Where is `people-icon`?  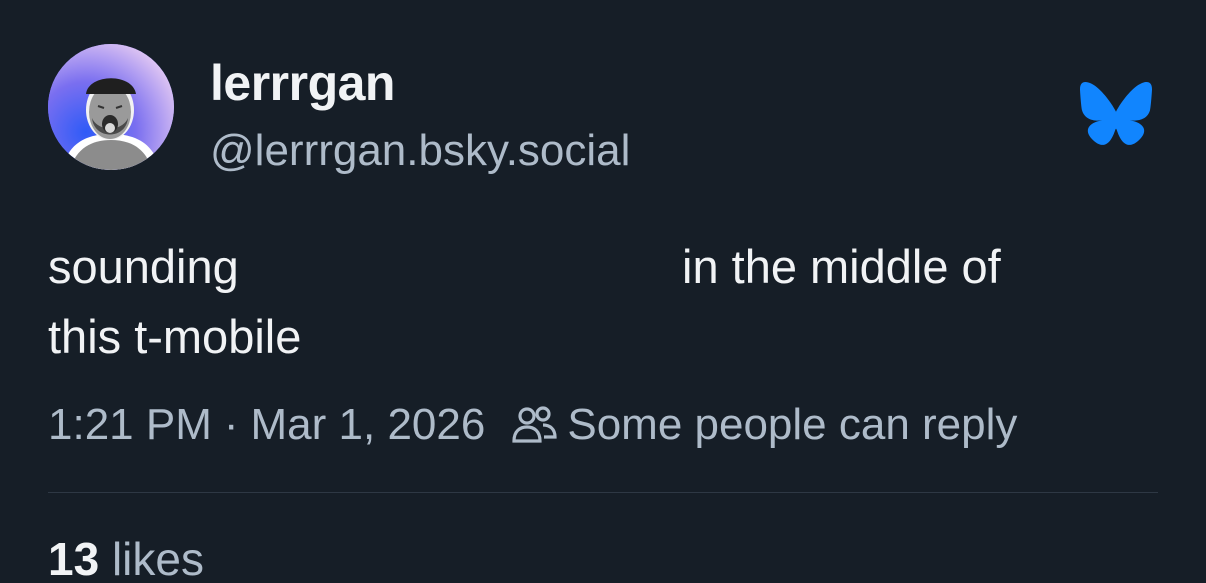 people-icon is located at coordinates (535, 425).